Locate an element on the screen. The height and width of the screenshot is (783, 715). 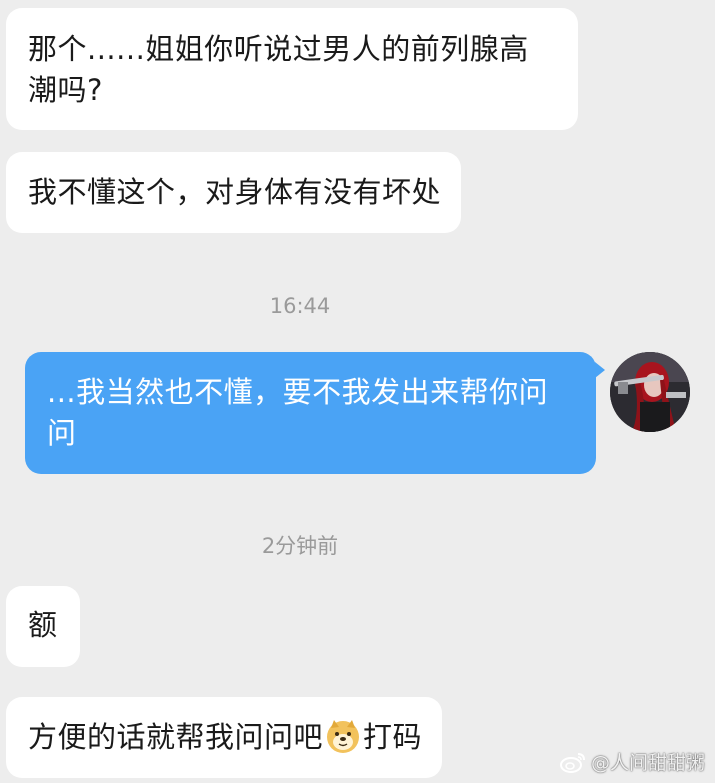
timestamp-1: 16:44 is located at coordinates (300, 306).